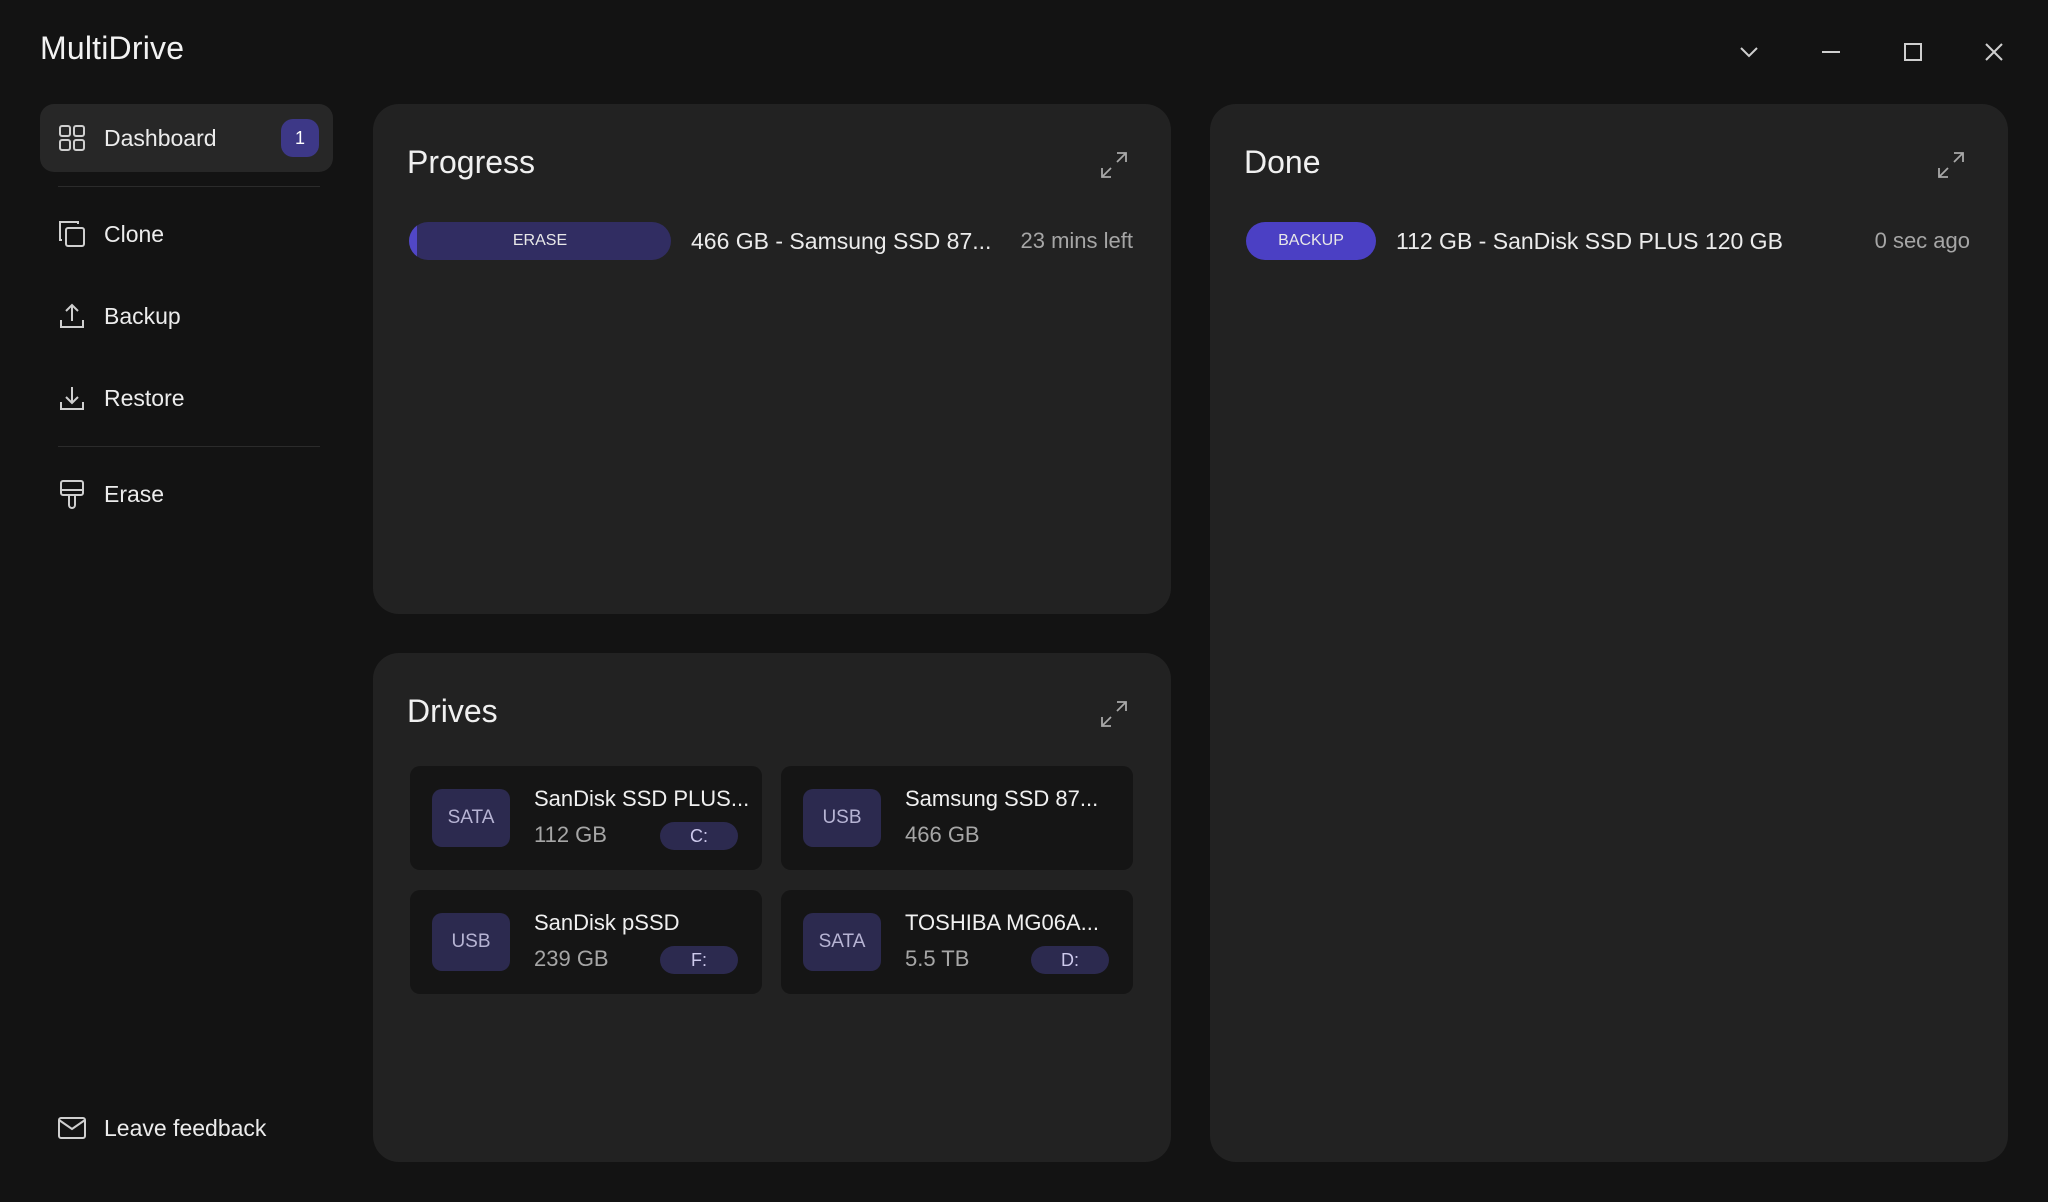 The width and height of the screenshot is (2048, 1202). Describe the element at coordinates (413, 241) in the screenshot. I see `progress-fill` at that location.